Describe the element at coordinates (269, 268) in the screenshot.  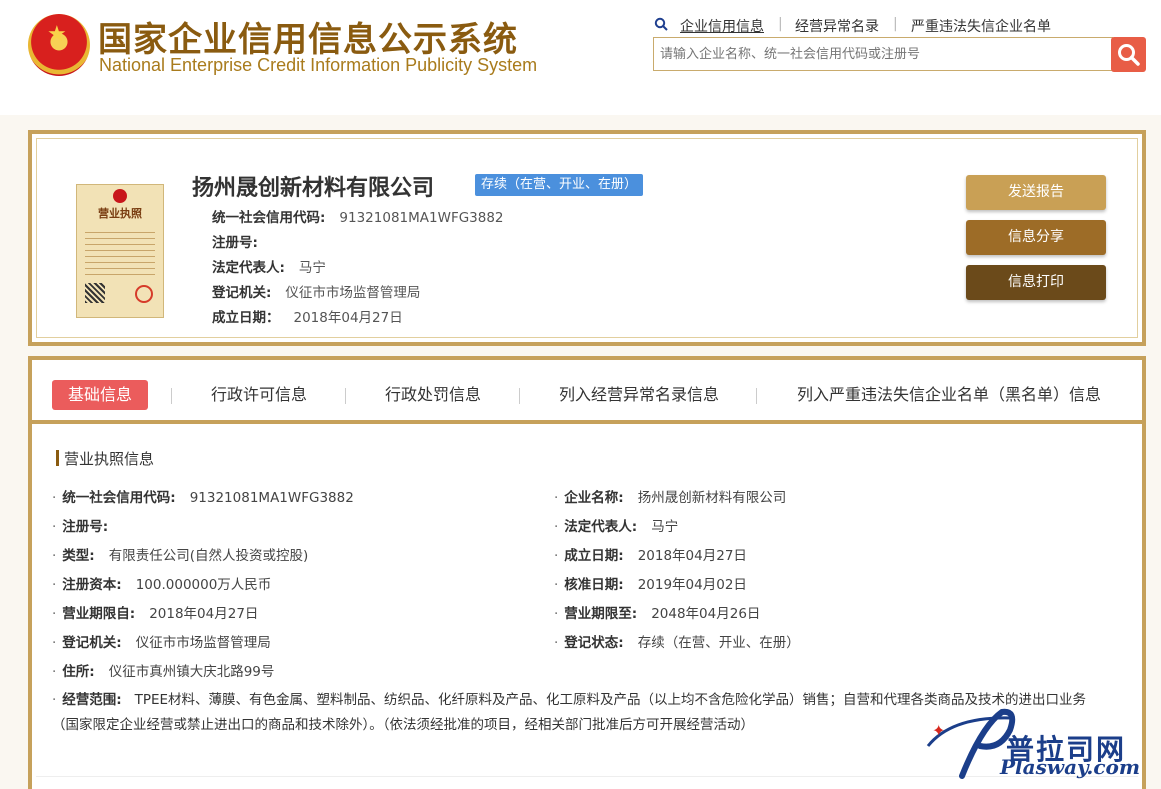
I see `info-legal-rep: 法定代表人: 马宁` at that location.